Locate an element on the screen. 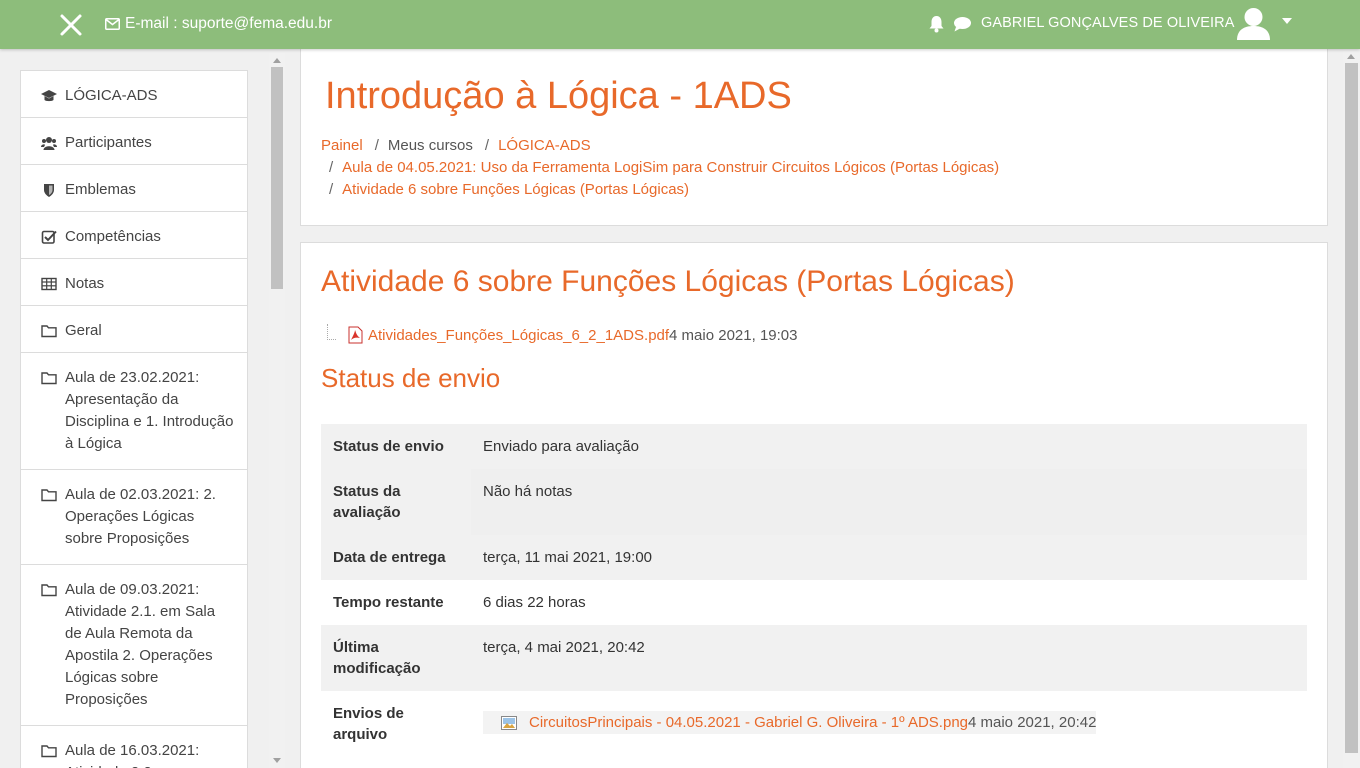 The width and height of the screenshot is (1360, 768). row-label: Data de entrega is located at coordinates (396, 557).